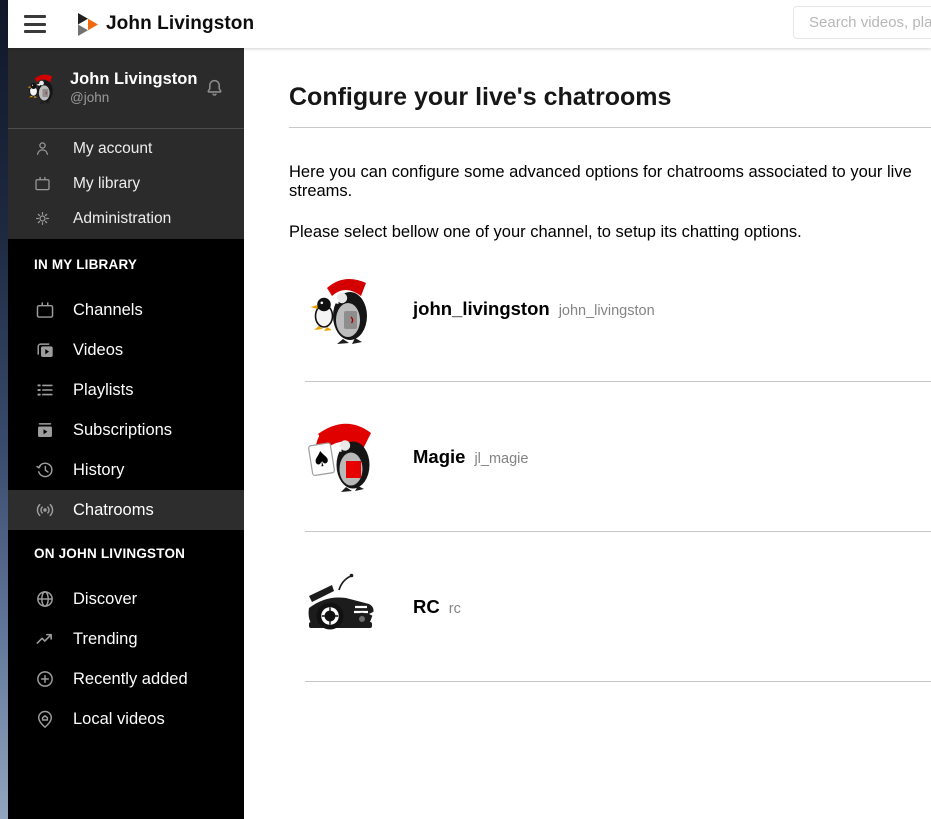  What do you see at coordinates (45, 350) in the screenshot?
I see `videos-icon` at bounding box center [45, 350].